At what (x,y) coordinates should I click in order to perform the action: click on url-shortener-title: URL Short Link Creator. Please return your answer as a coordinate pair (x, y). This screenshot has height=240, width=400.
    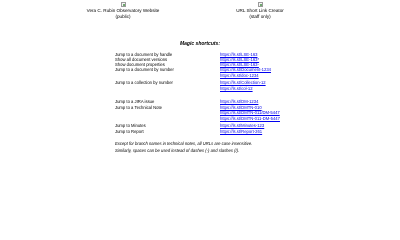
    Looking at the image, I should click on (260, 11).